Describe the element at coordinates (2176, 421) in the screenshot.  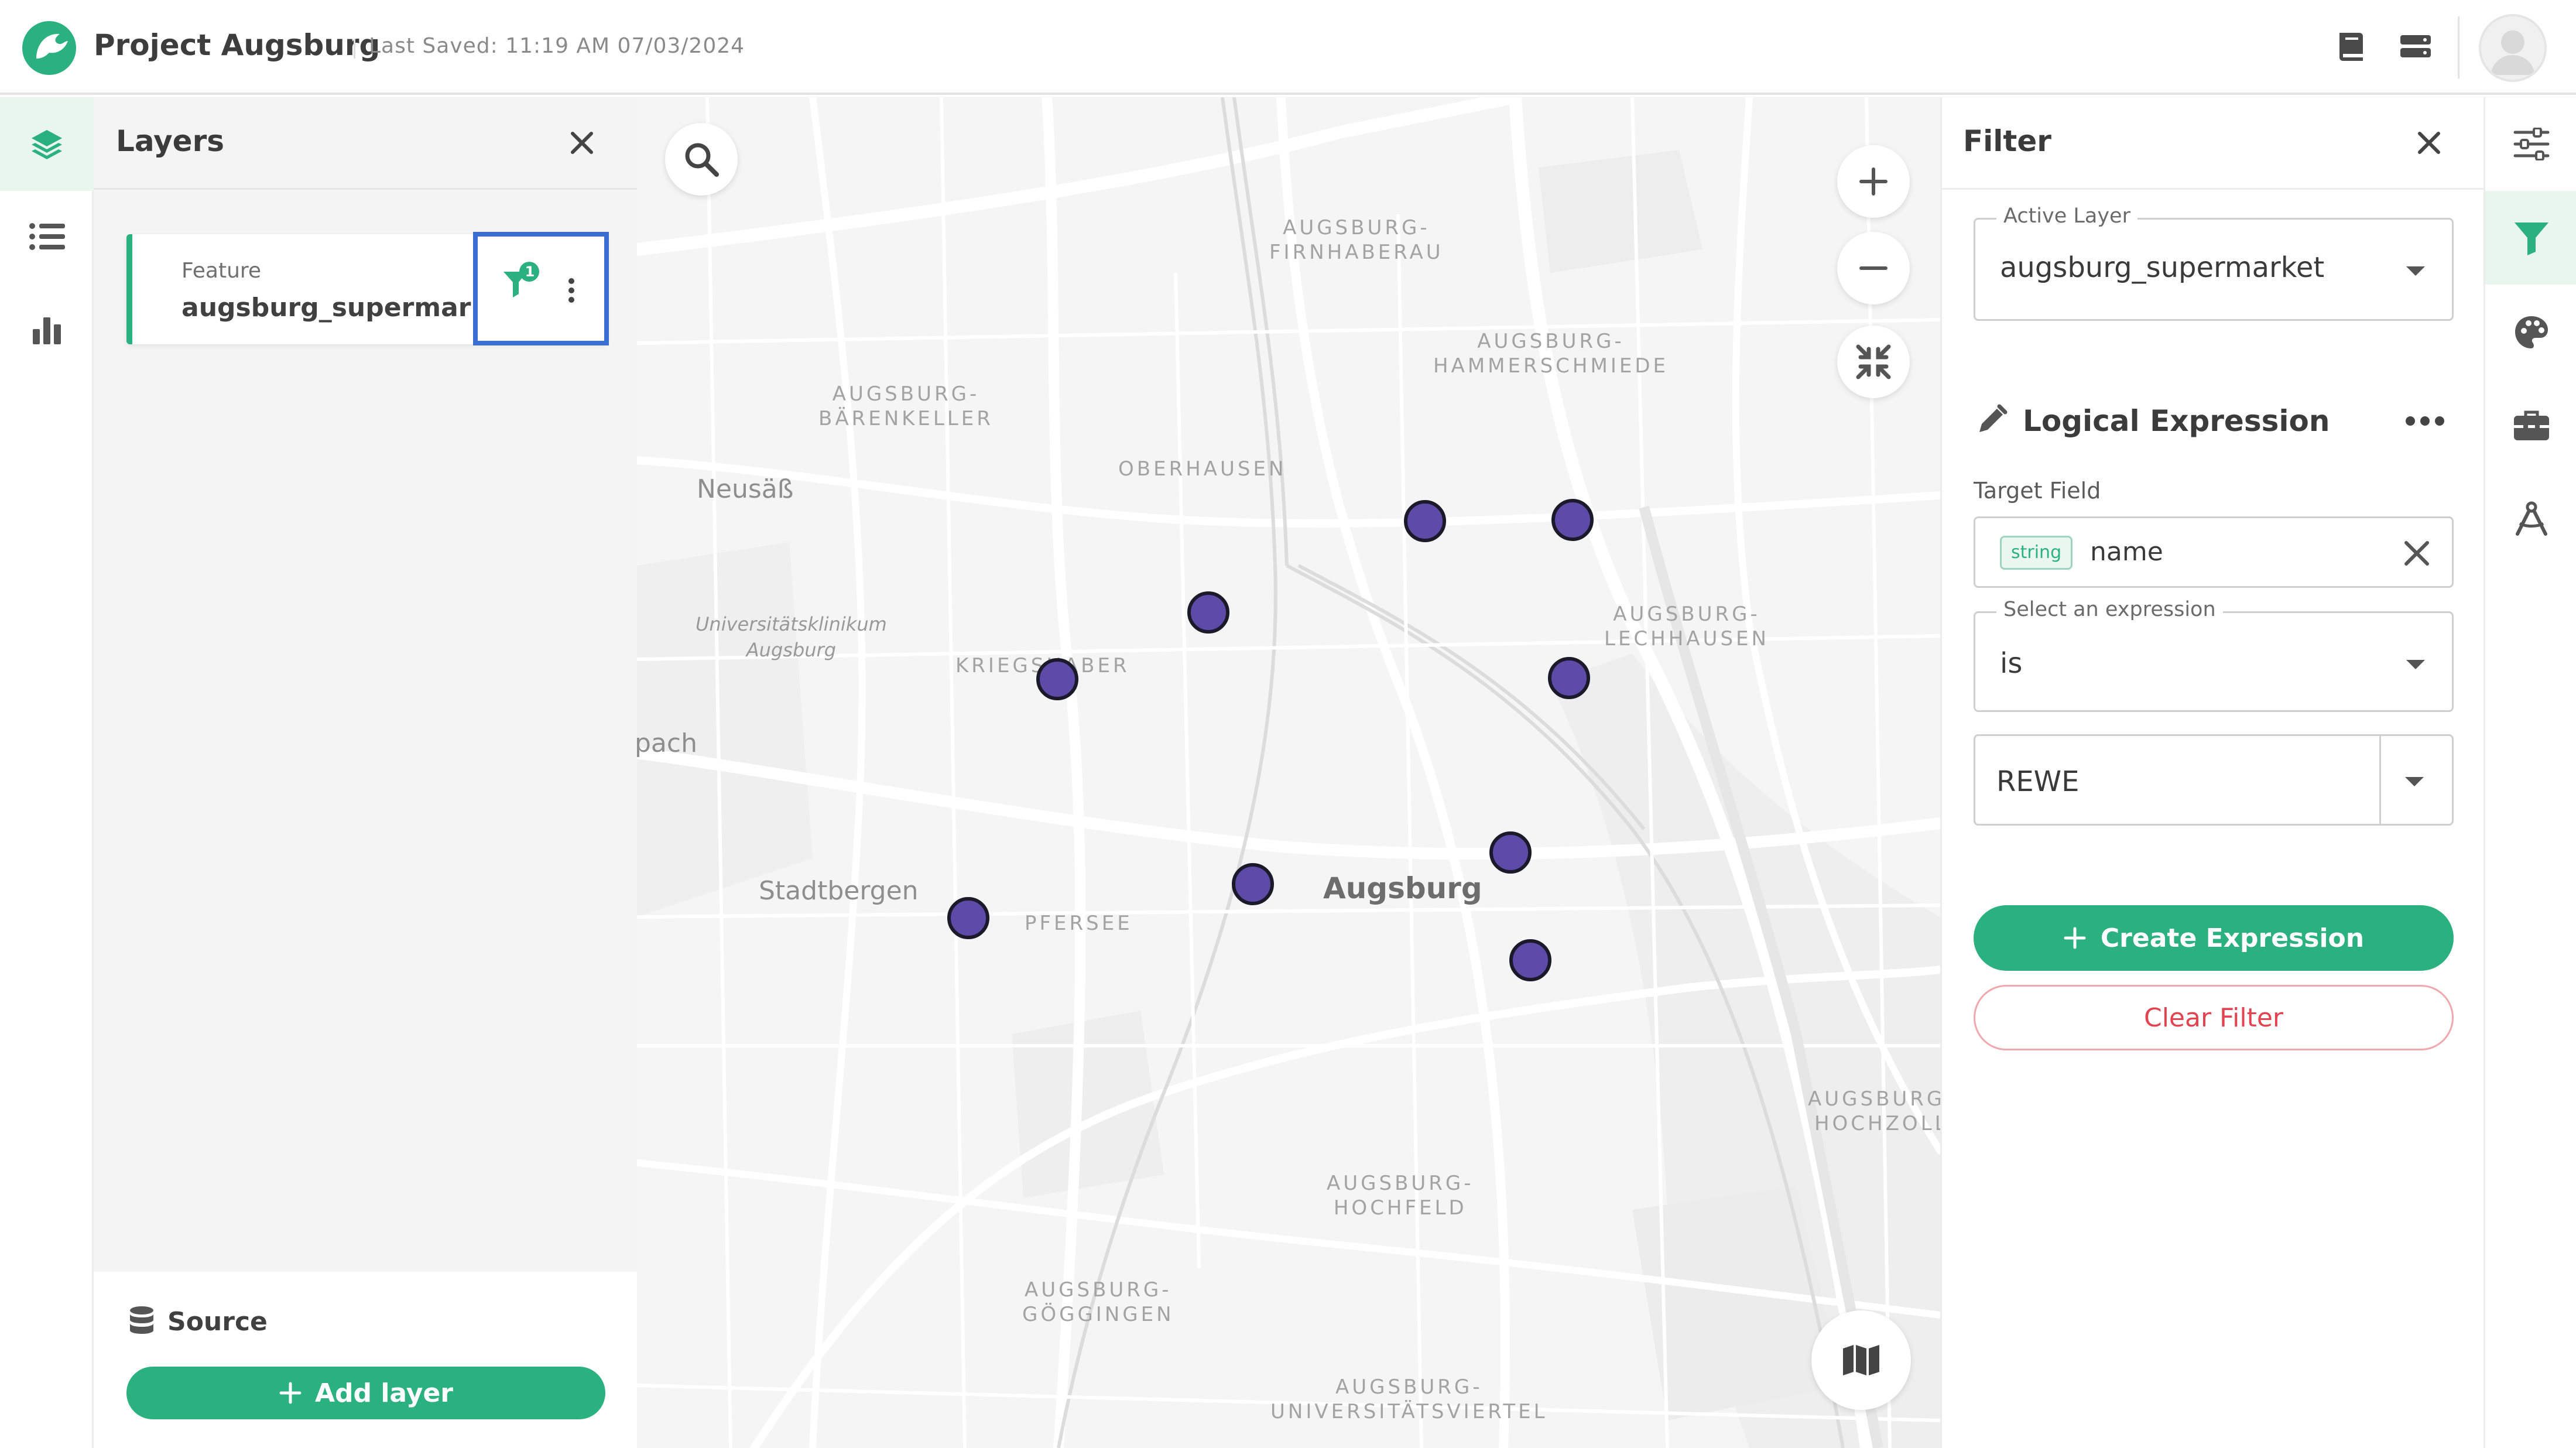
I see `logical-expression-title: Logical Expression` at that location.